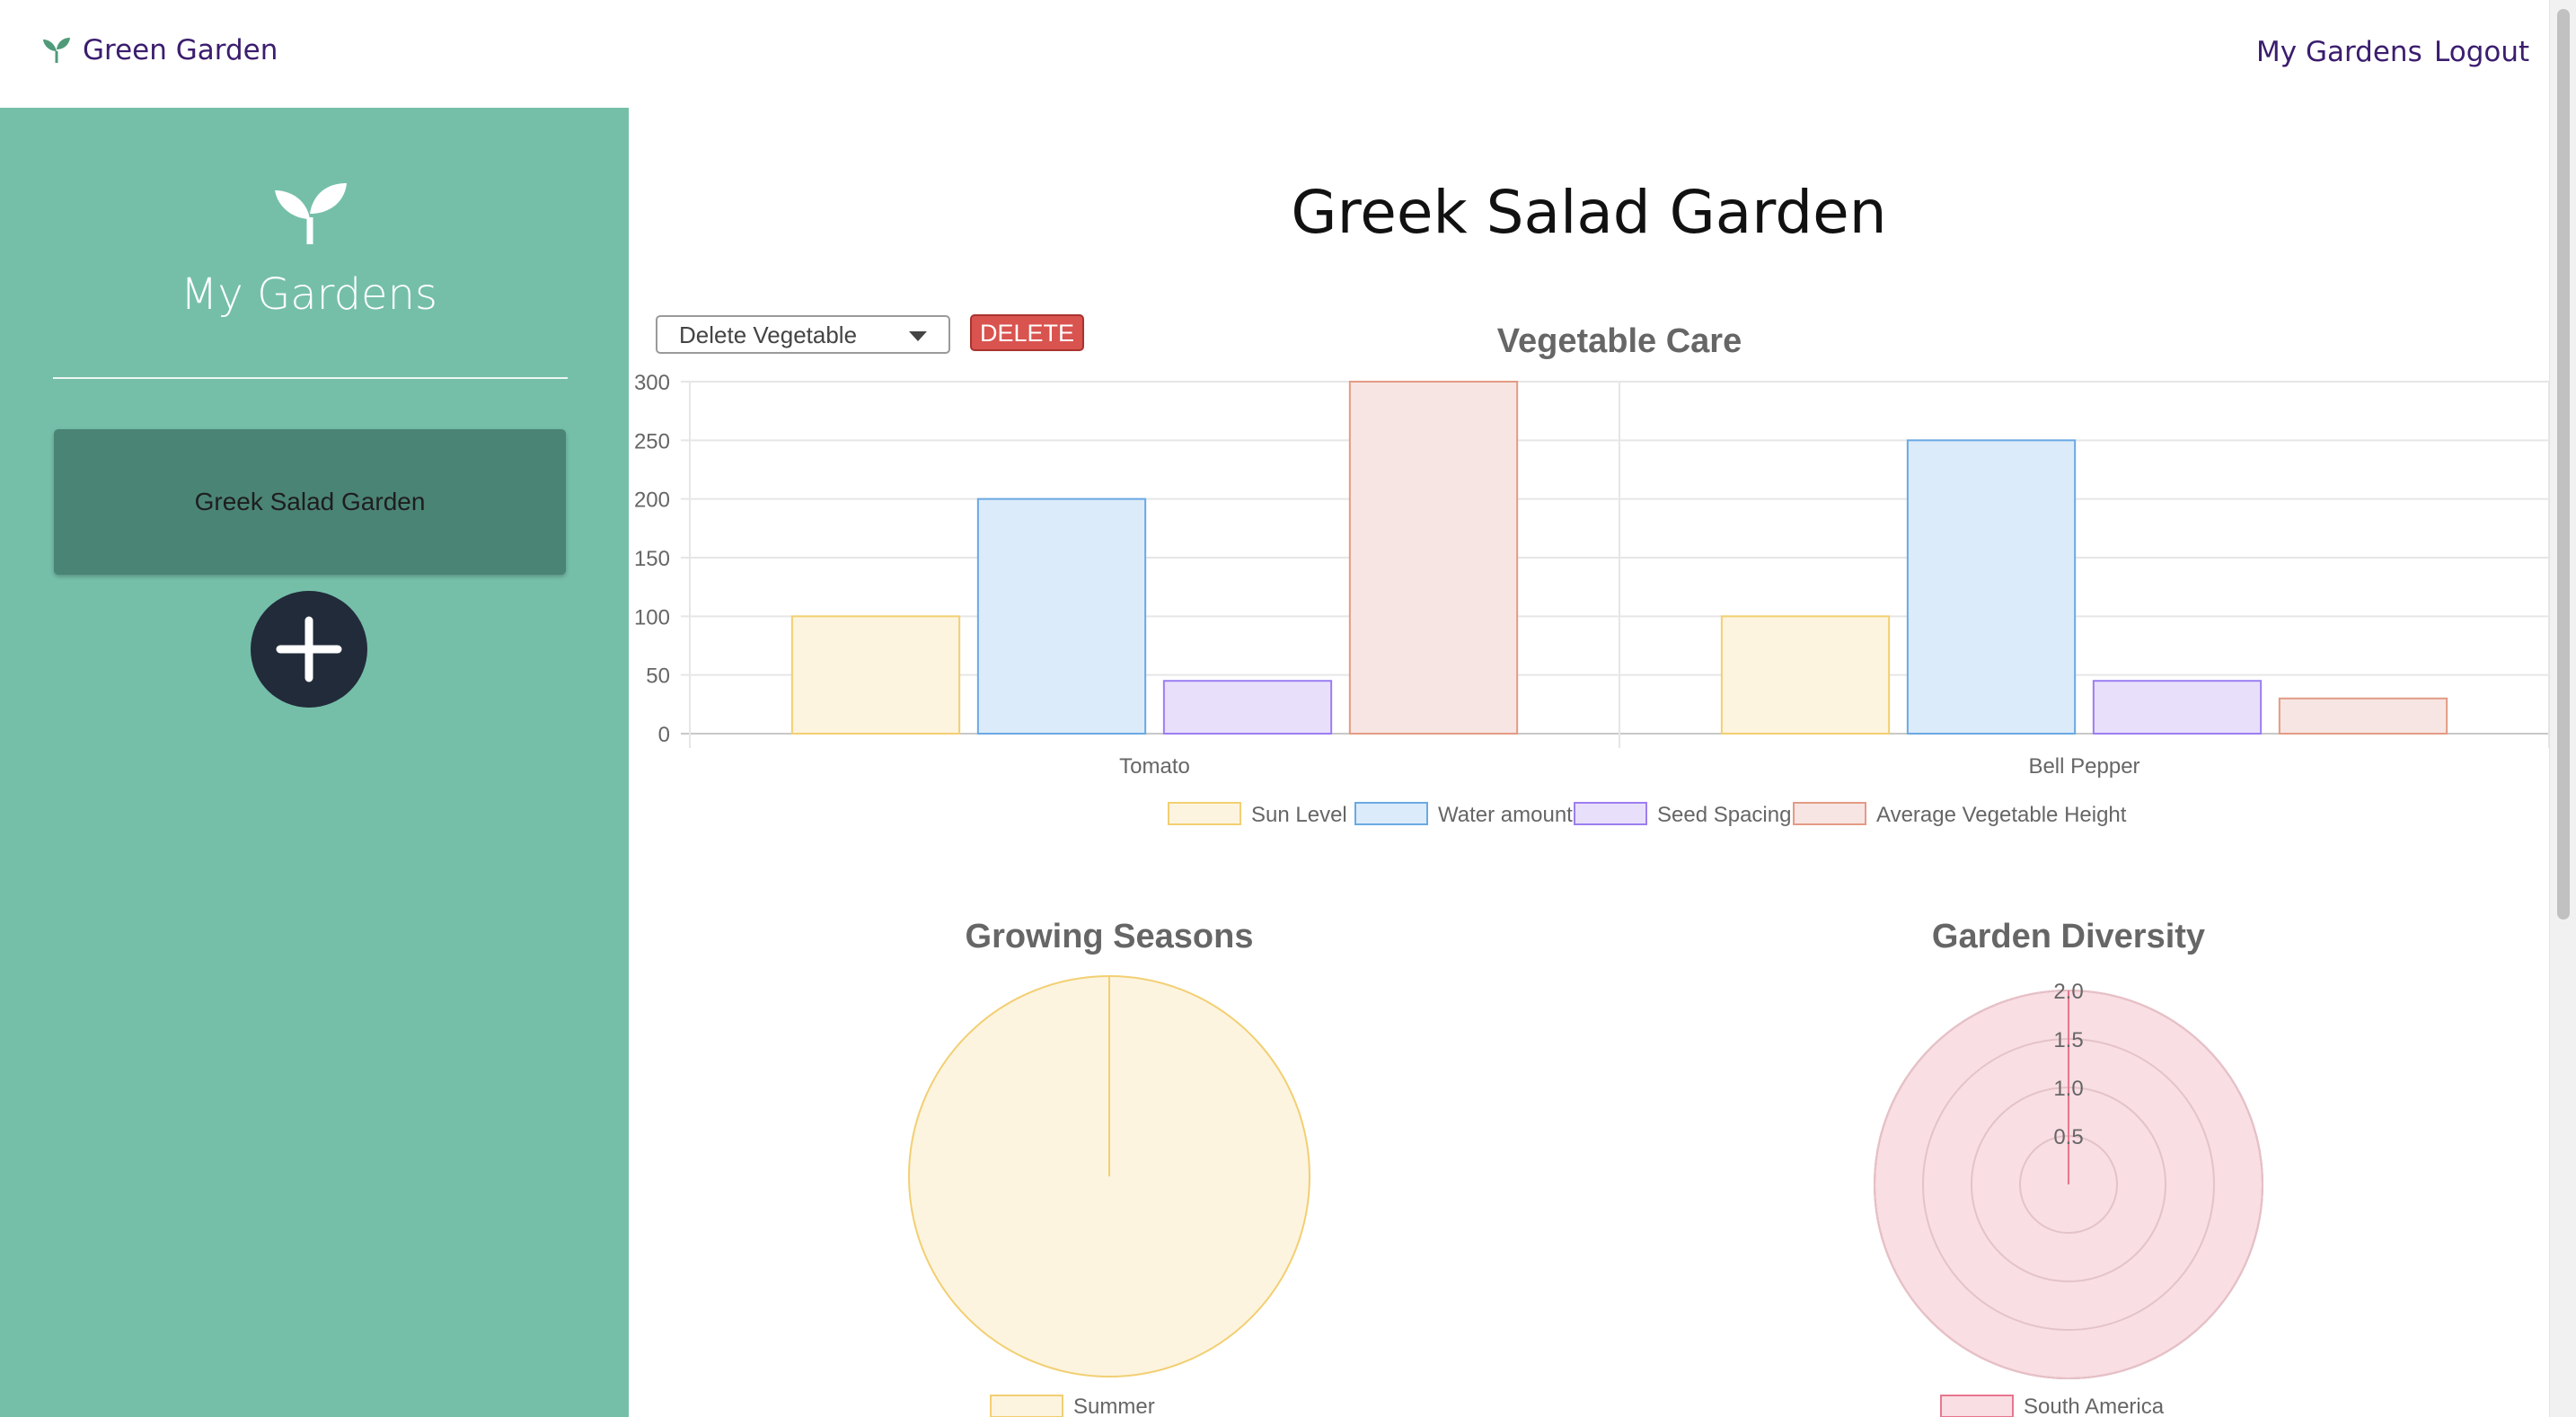 This screenshot has height=1417, width=2576. I want to click on add-garden-button, so click(309, 649).